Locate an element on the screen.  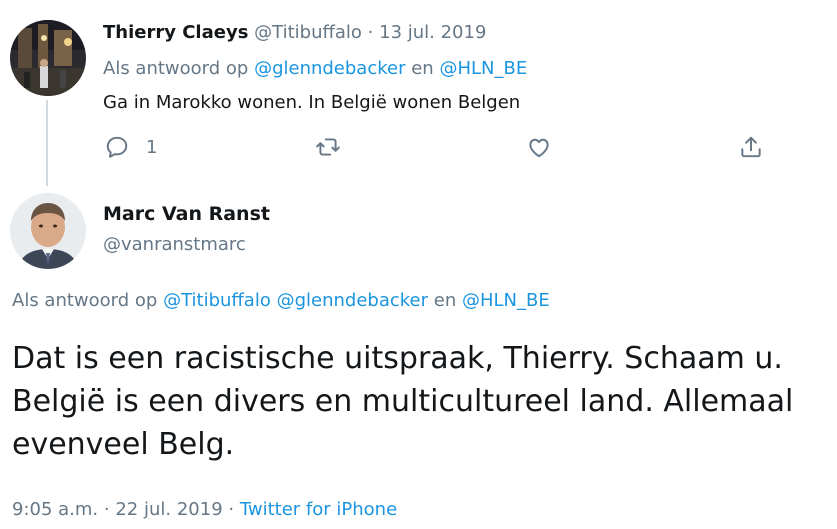
mention-hln-be: @HLN_BE is located at coordinates (483, 68).